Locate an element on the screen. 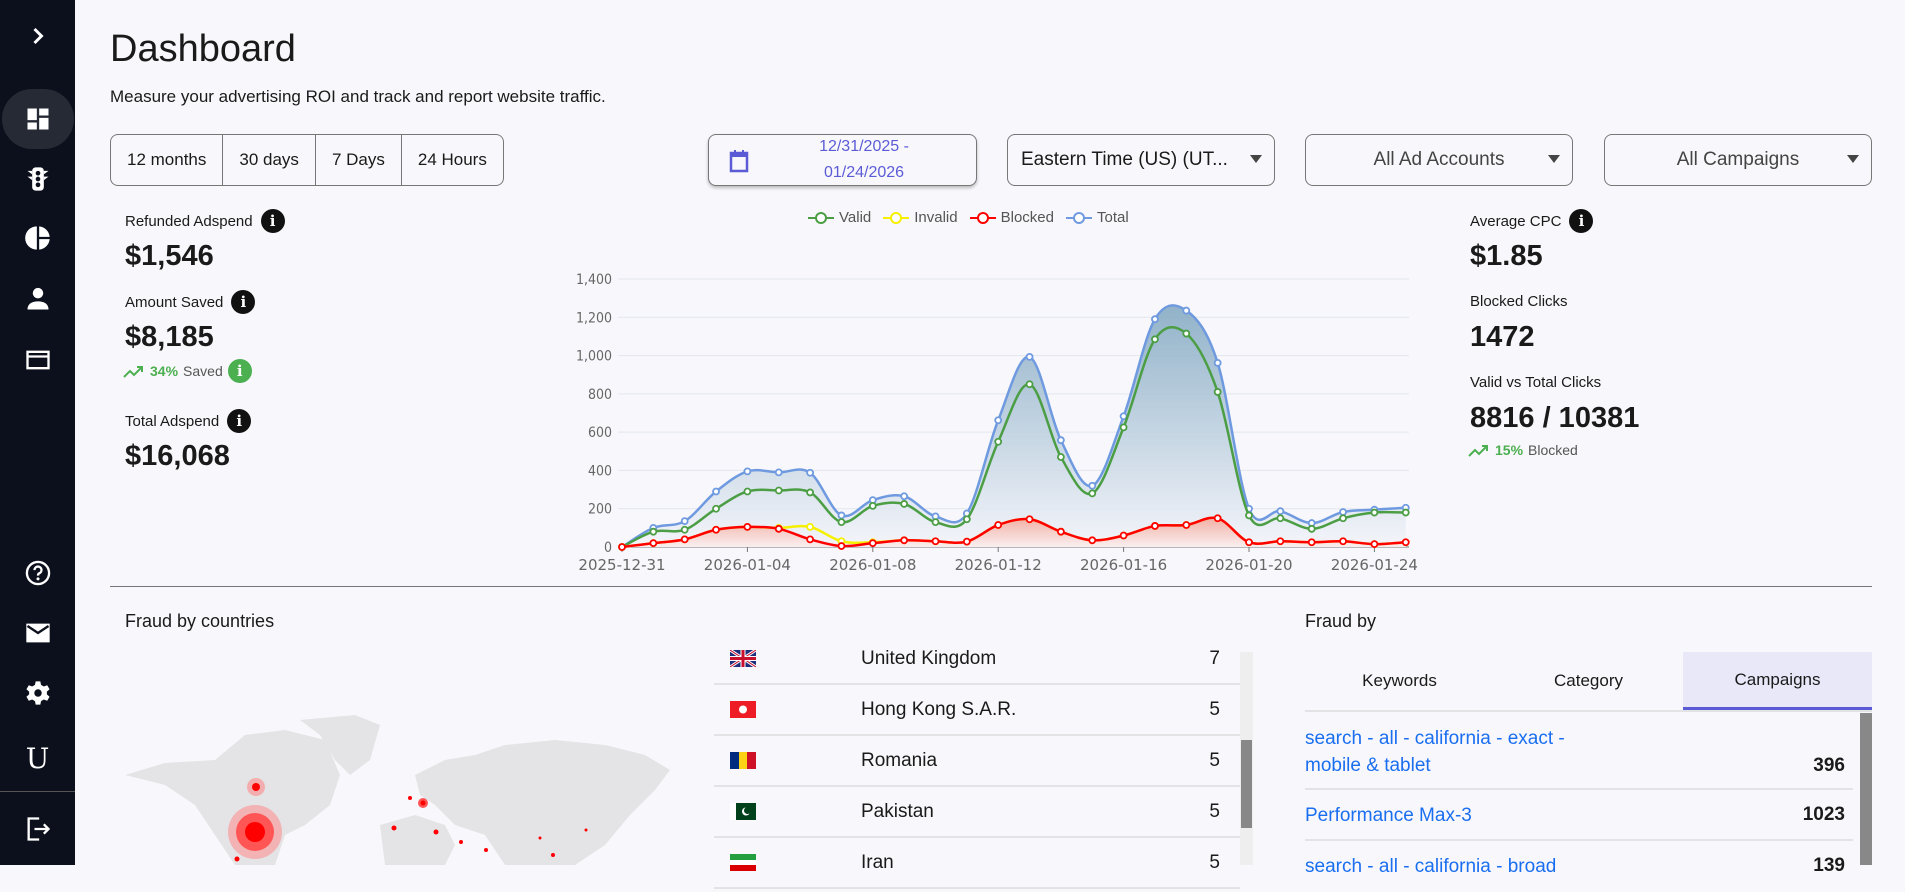 Image resolution: width=1905 pixels, height=892 pixels. country-list-scrollbar is located at coordinates (1246, 758).